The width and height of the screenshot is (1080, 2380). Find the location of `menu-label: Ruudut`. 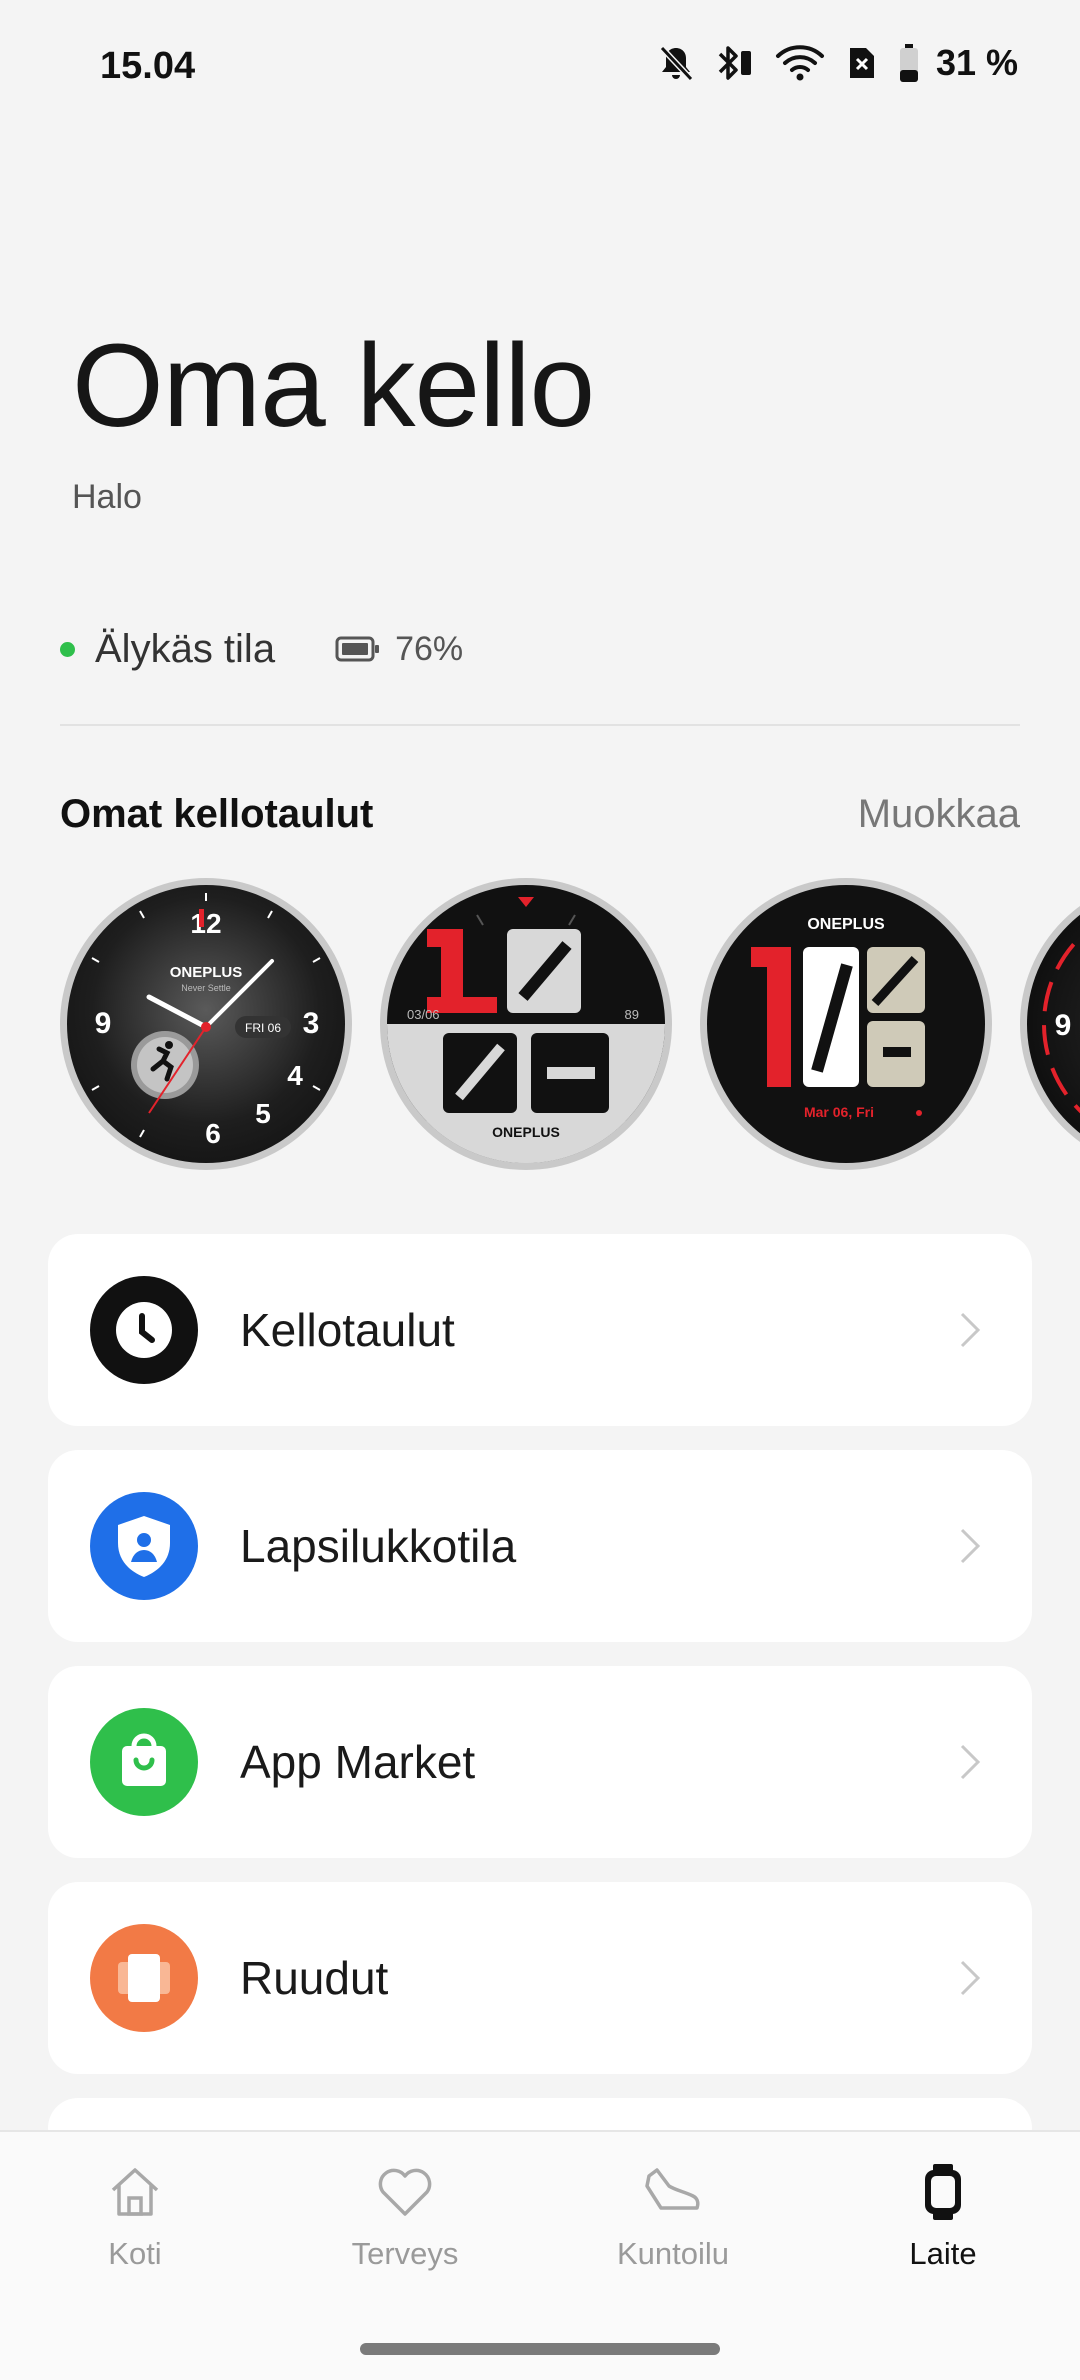

menu-label: Ruudut is located at coordinates (314, 1978).